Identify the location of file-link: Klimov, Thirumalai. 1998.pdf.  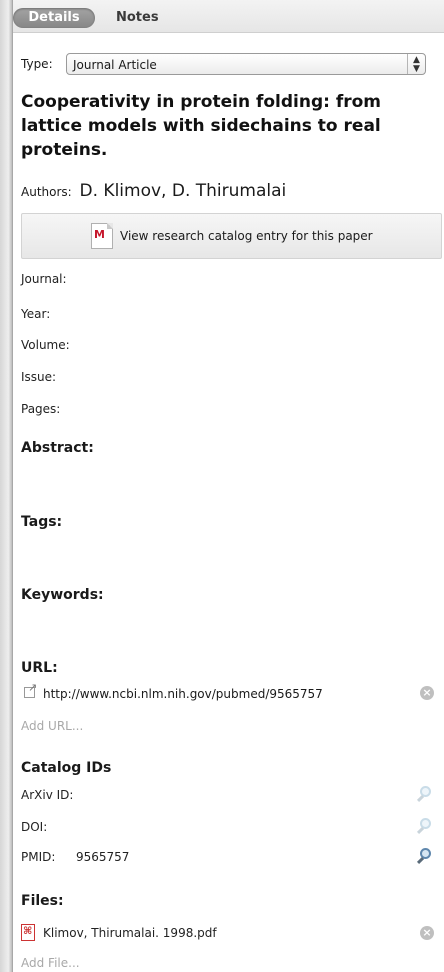
(130, 933).